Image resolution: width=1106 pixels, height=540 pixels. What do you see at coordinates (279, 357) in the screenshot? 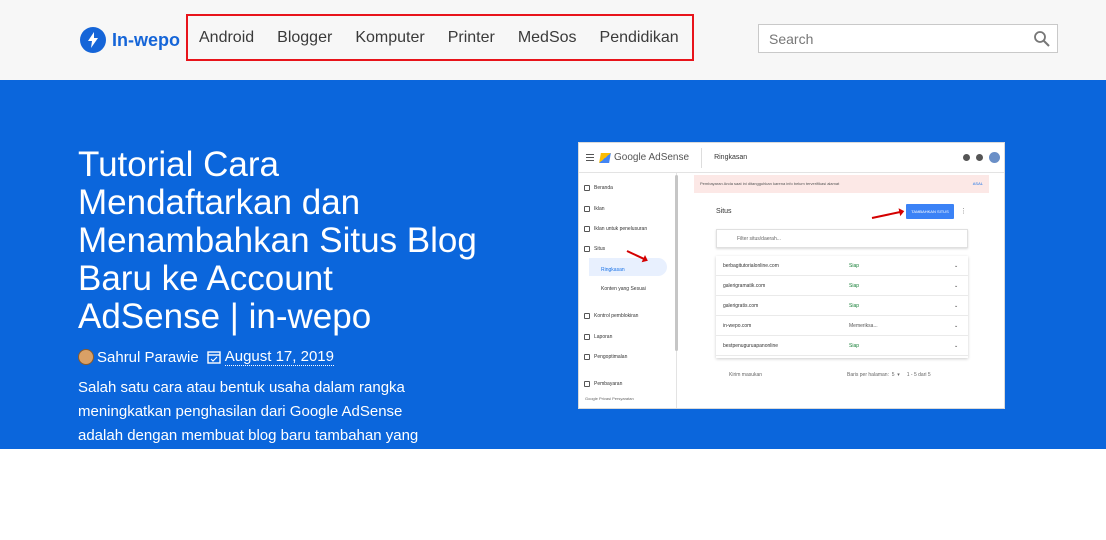
I see `post-date: August 17, 2019` at bounding box center [279, 357].